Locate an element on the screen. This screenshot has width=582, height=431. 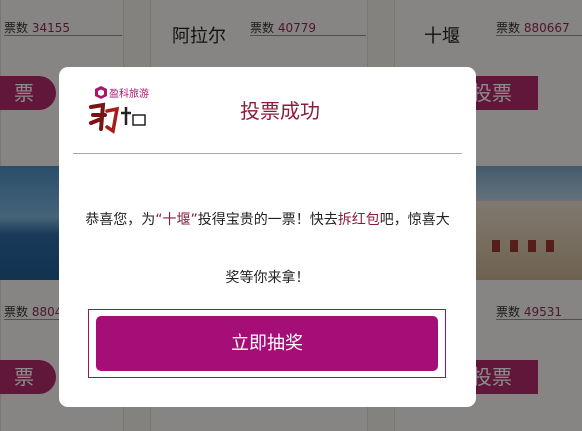
dialog-title: 投票成功 is located at coordinates (280, 111).